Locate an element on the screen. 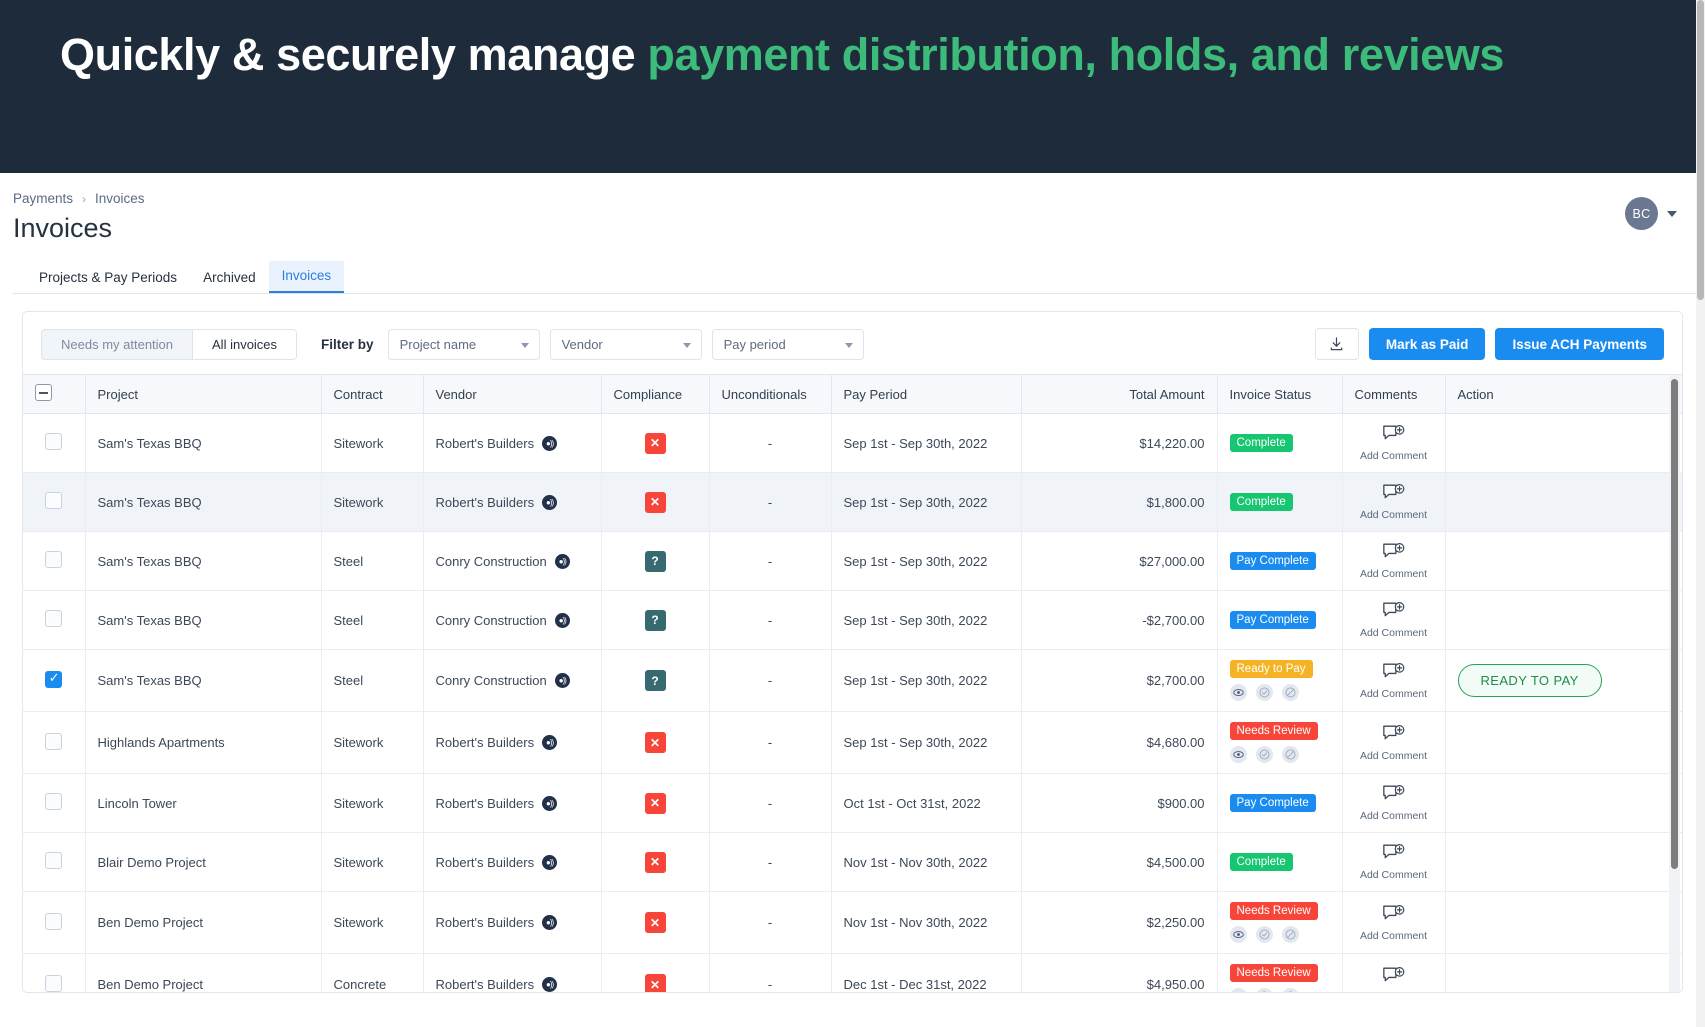 This screenshot has height=1027, width=1705. column-header-invoice-status: Invoice Status is located at coordinates (1280, 394).